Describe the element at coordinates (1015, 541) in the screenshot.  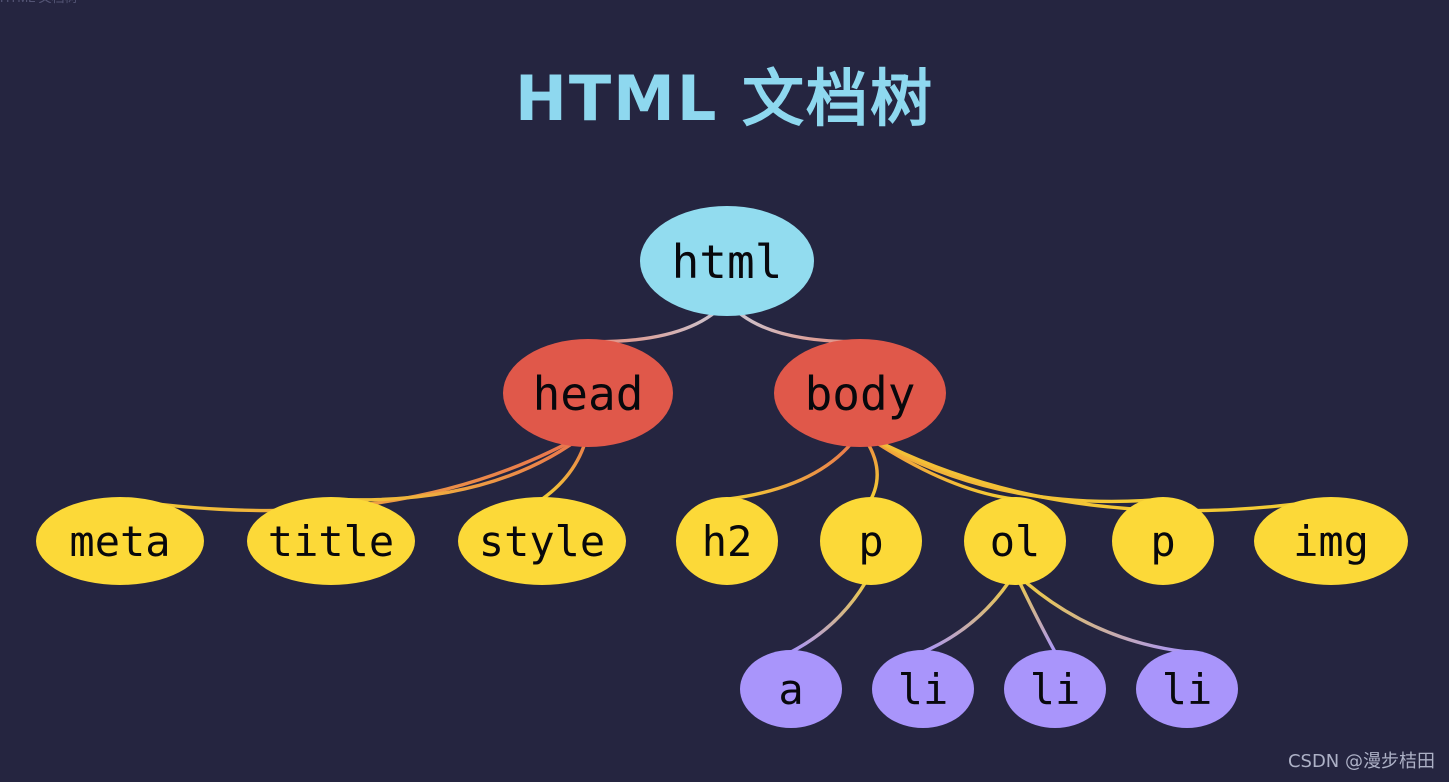
I see `tree-node-ol` at that location.